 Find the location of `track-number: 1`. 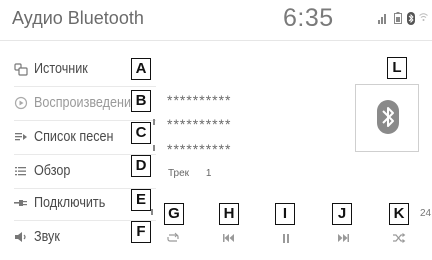

track-number: 1 is located at coordinates (208, 173).